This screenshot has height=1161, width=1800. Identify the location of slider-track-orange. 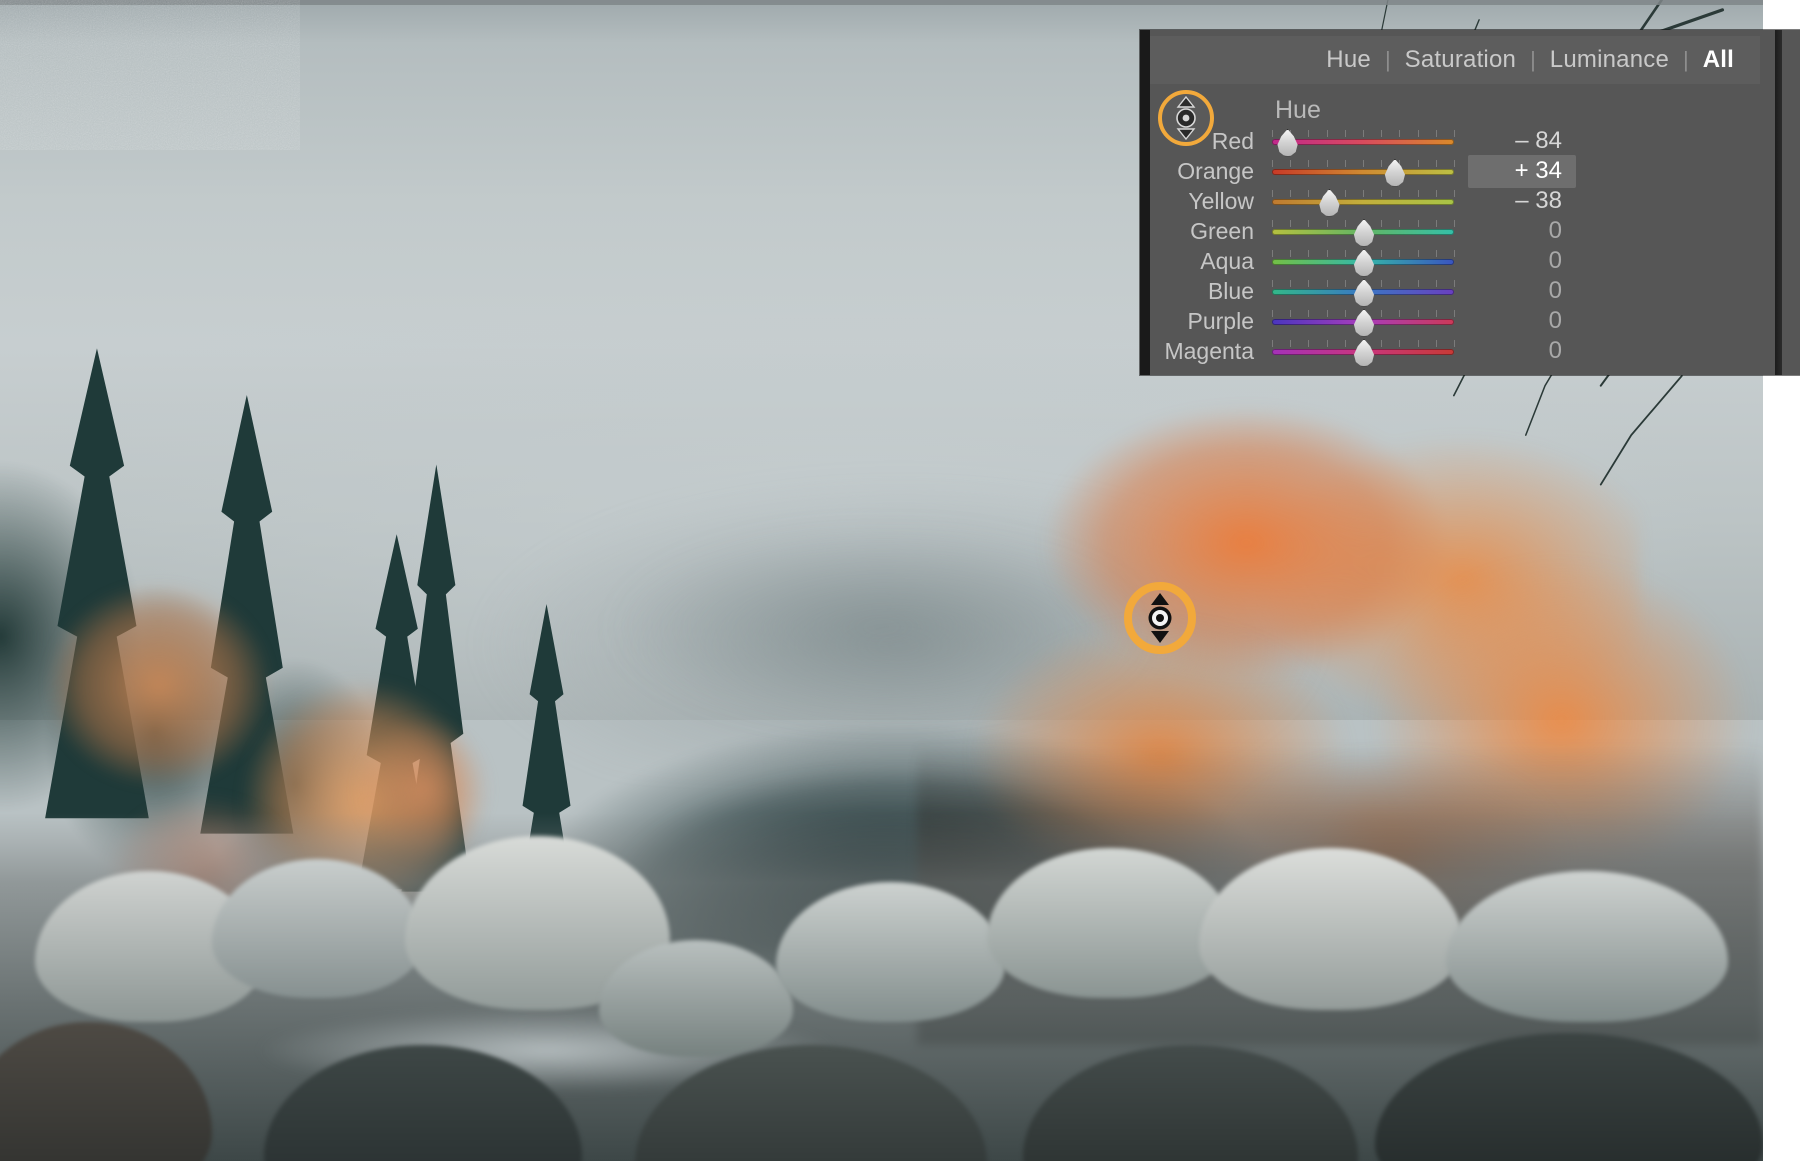
(1363, 171).